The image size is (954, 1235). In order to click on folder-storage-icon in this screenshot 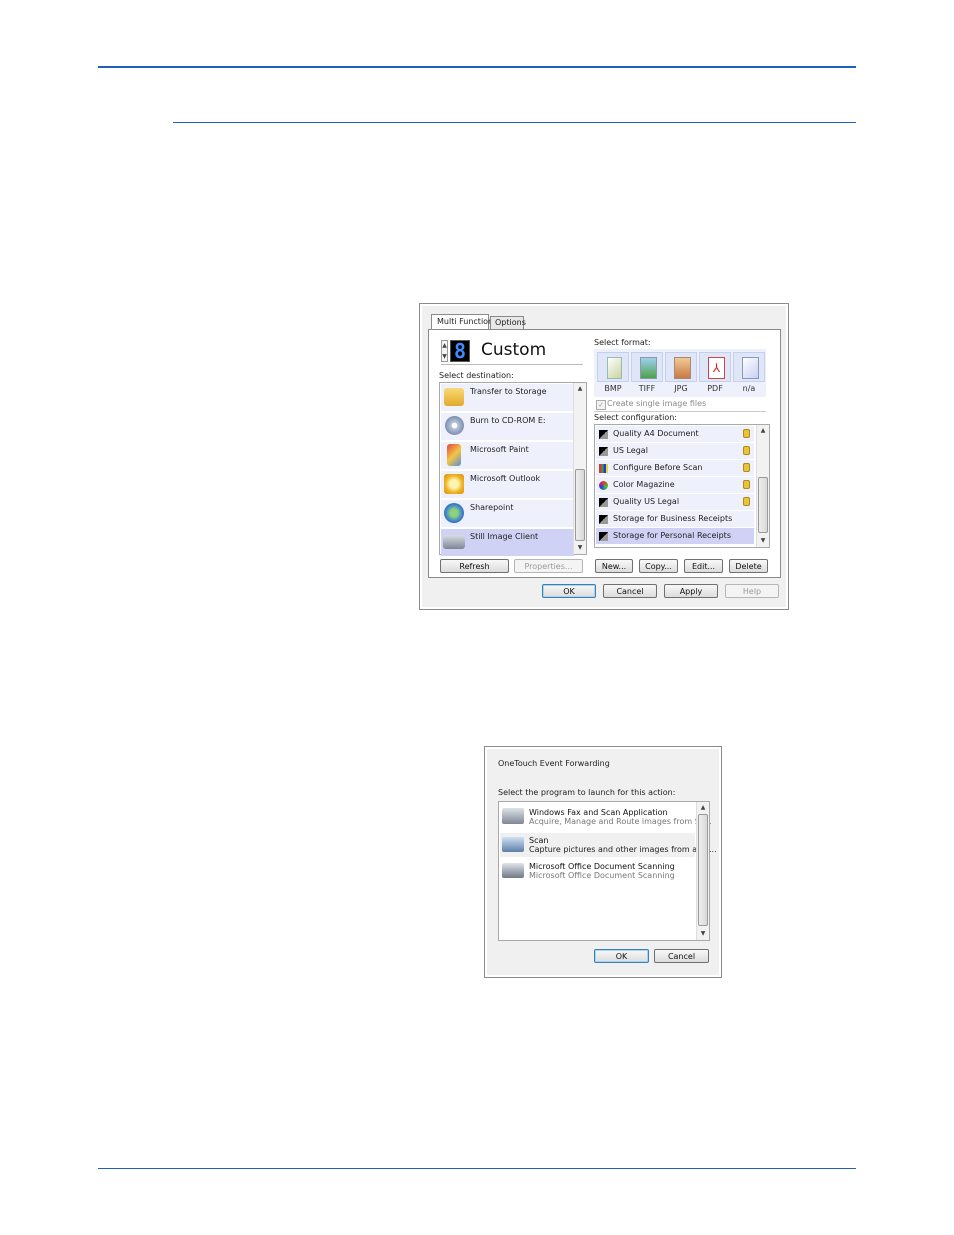, I will do `click(454, 397)`.